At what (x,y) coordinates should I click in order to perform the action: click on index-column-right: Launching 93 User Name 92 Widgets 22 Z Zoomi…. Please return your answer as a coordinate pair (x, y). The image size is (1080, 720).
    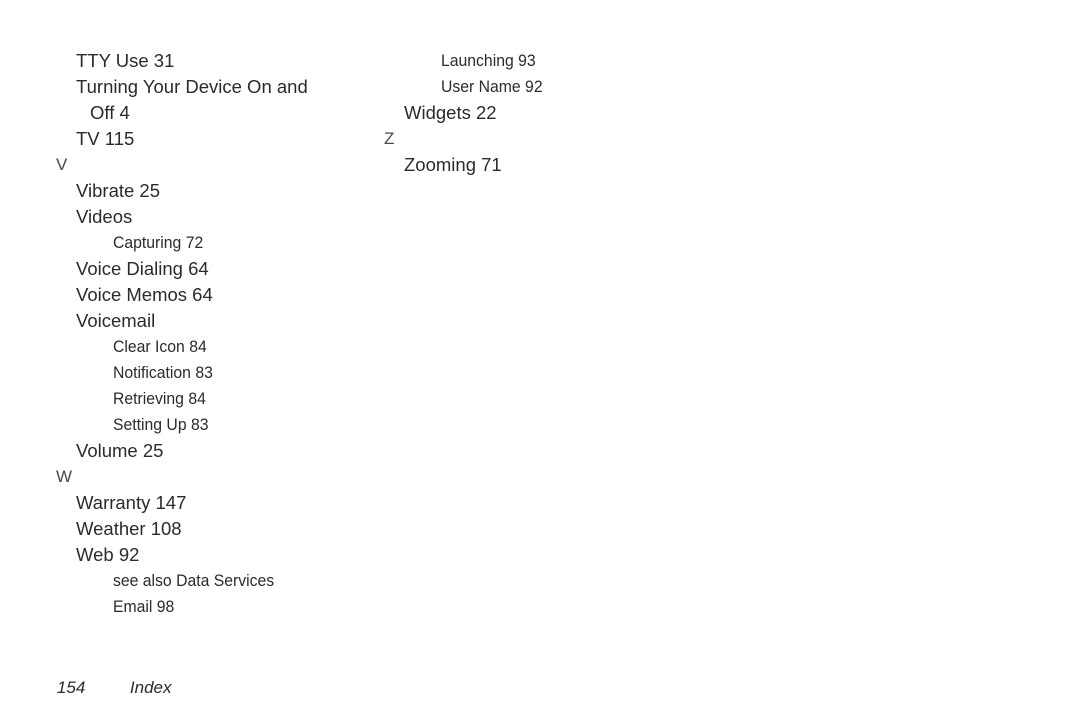
    Looking at the image, I should click on (549, 113).